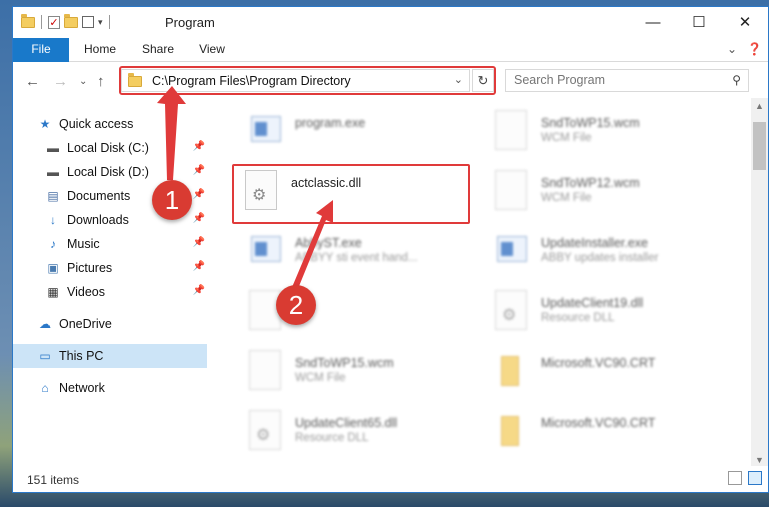 The height and width of the screenshot is (507, 769). What do you see at coordinates (483, 80) in the screenshot?
I see `refresh-button: ↻` at bounding box center [483, 80].